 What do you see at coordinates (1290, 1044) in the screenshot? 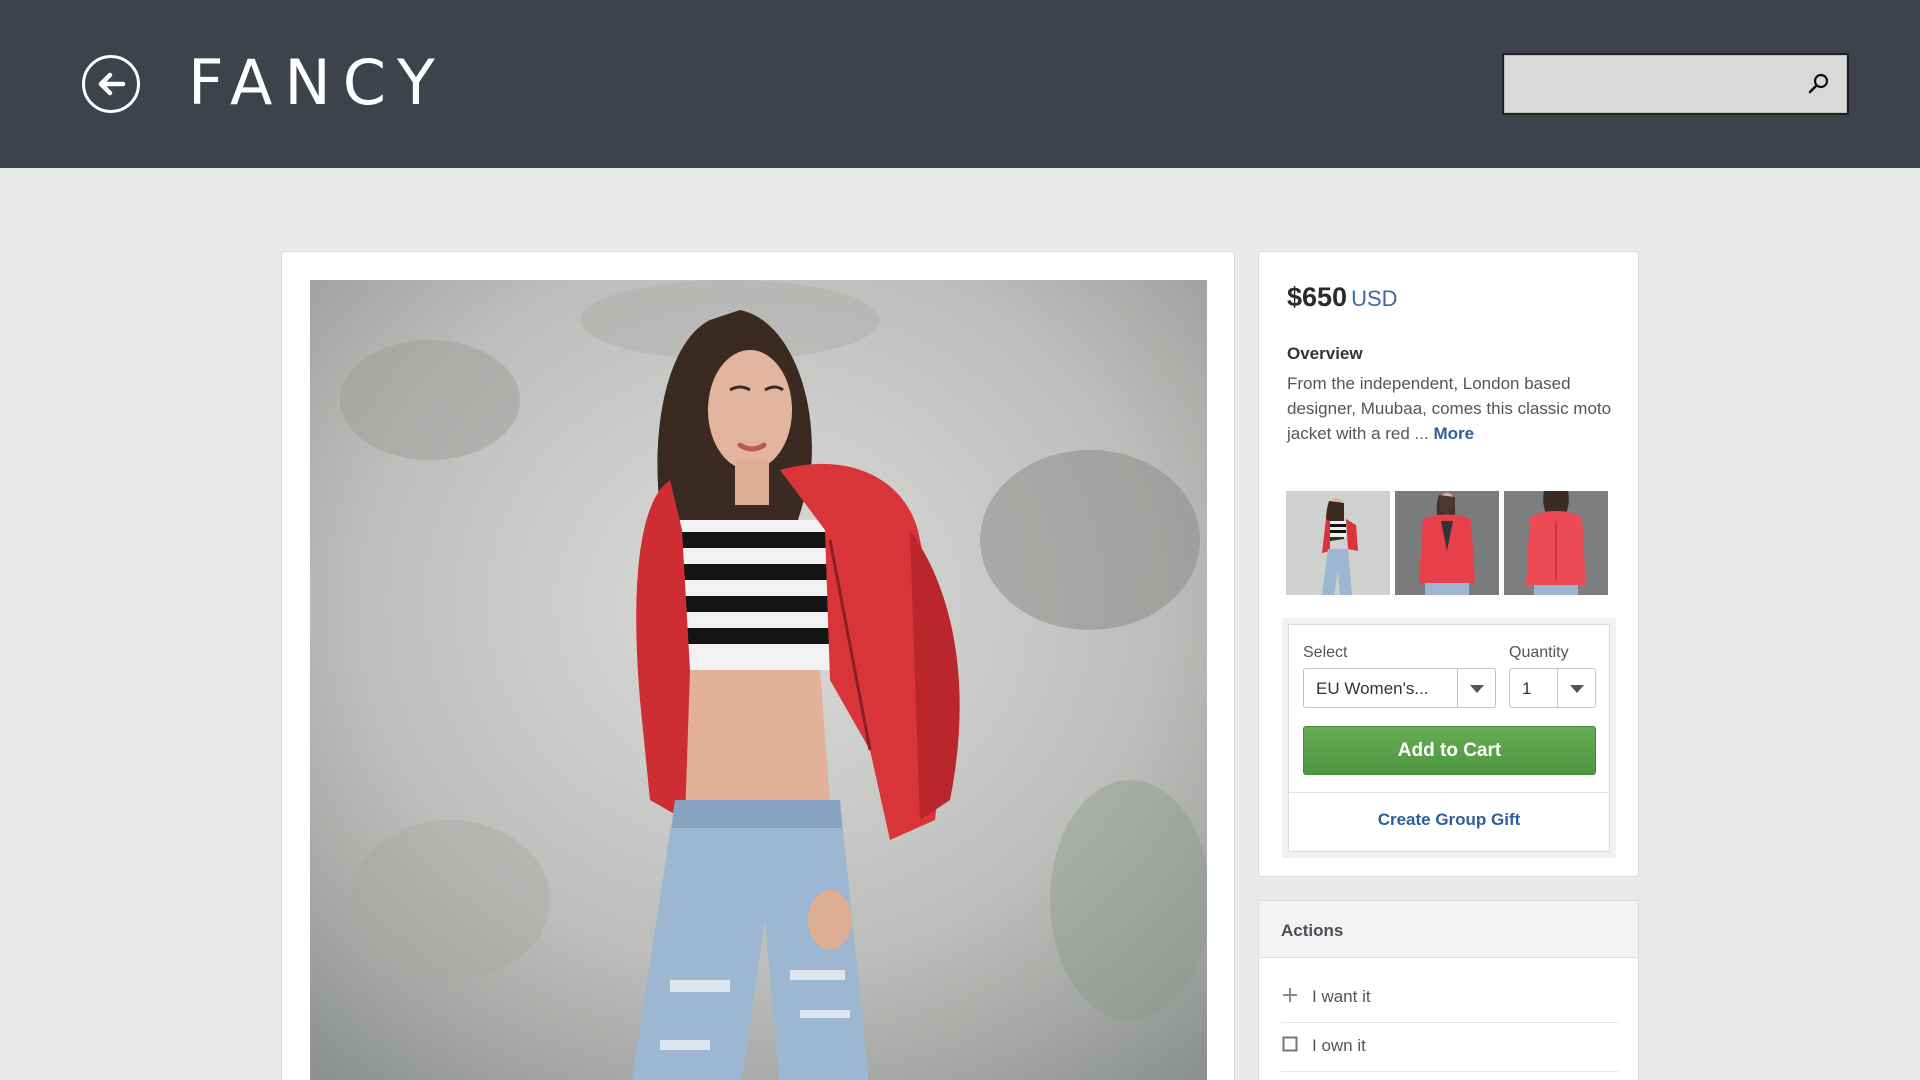
I see `checkbox-icon` at bounding box center [1290, 1044].